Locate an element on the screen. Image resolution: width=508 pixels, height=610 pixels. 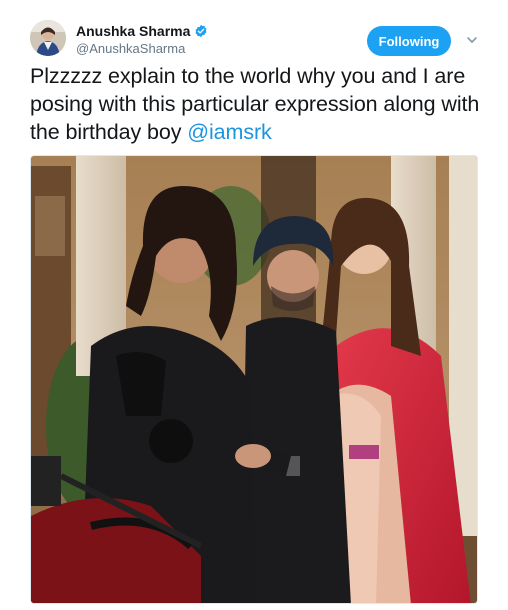
author-display-name: Anushka Sharma is located at coordinates (133, 31).